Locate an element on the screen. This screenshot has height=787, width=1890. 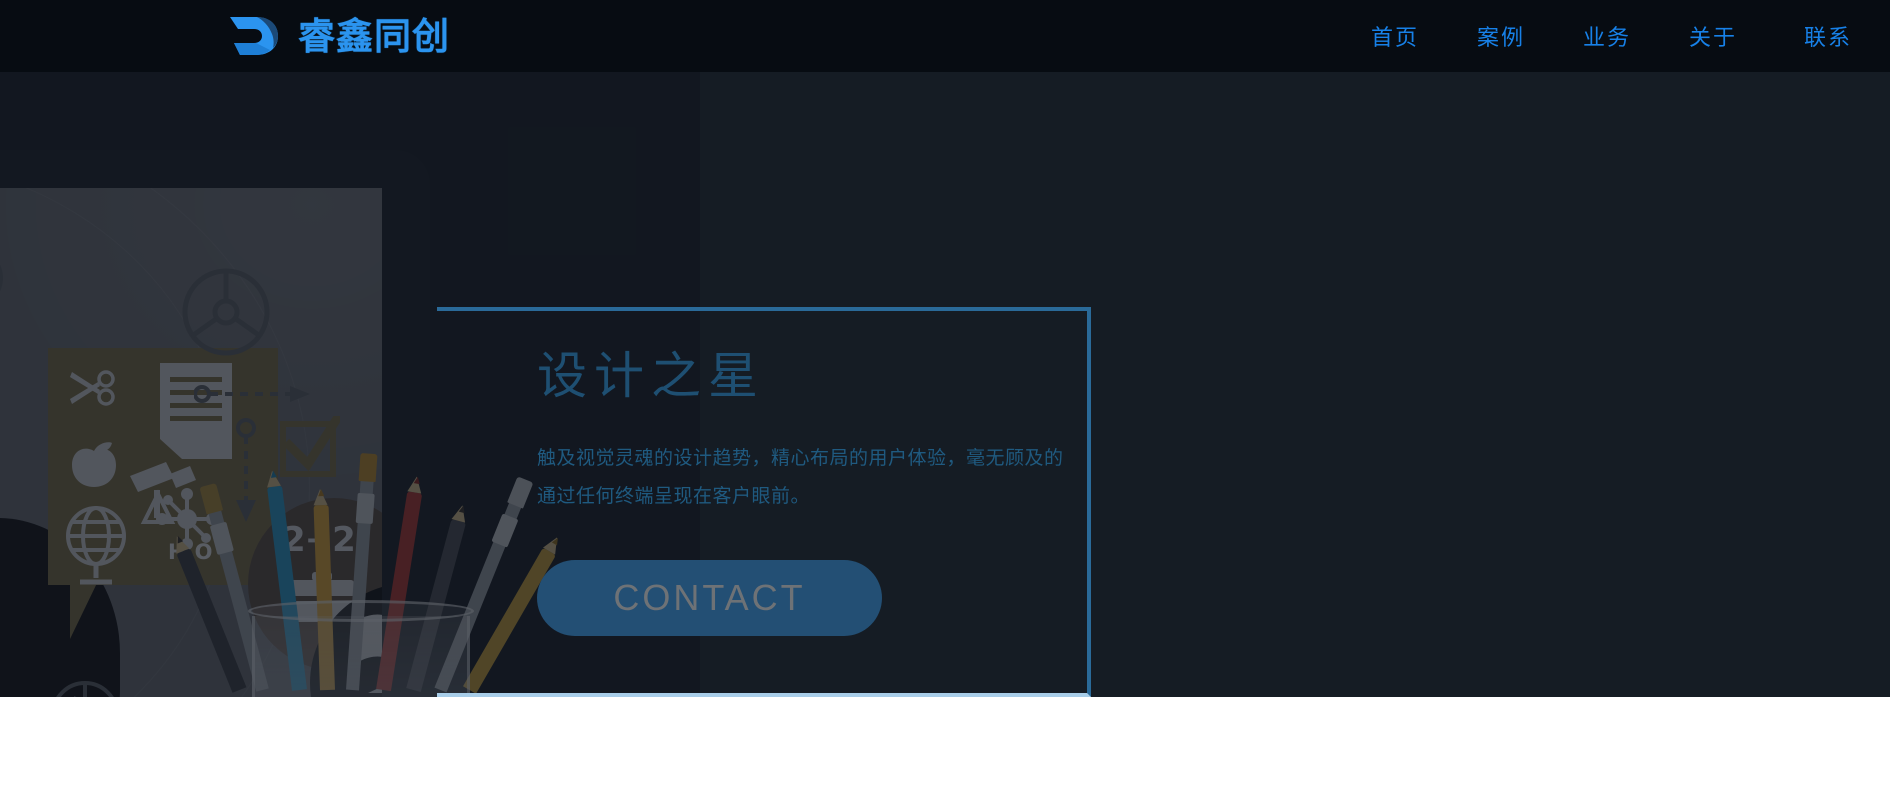
nav-cases: 案例 is located at coordinates (1501, 36).